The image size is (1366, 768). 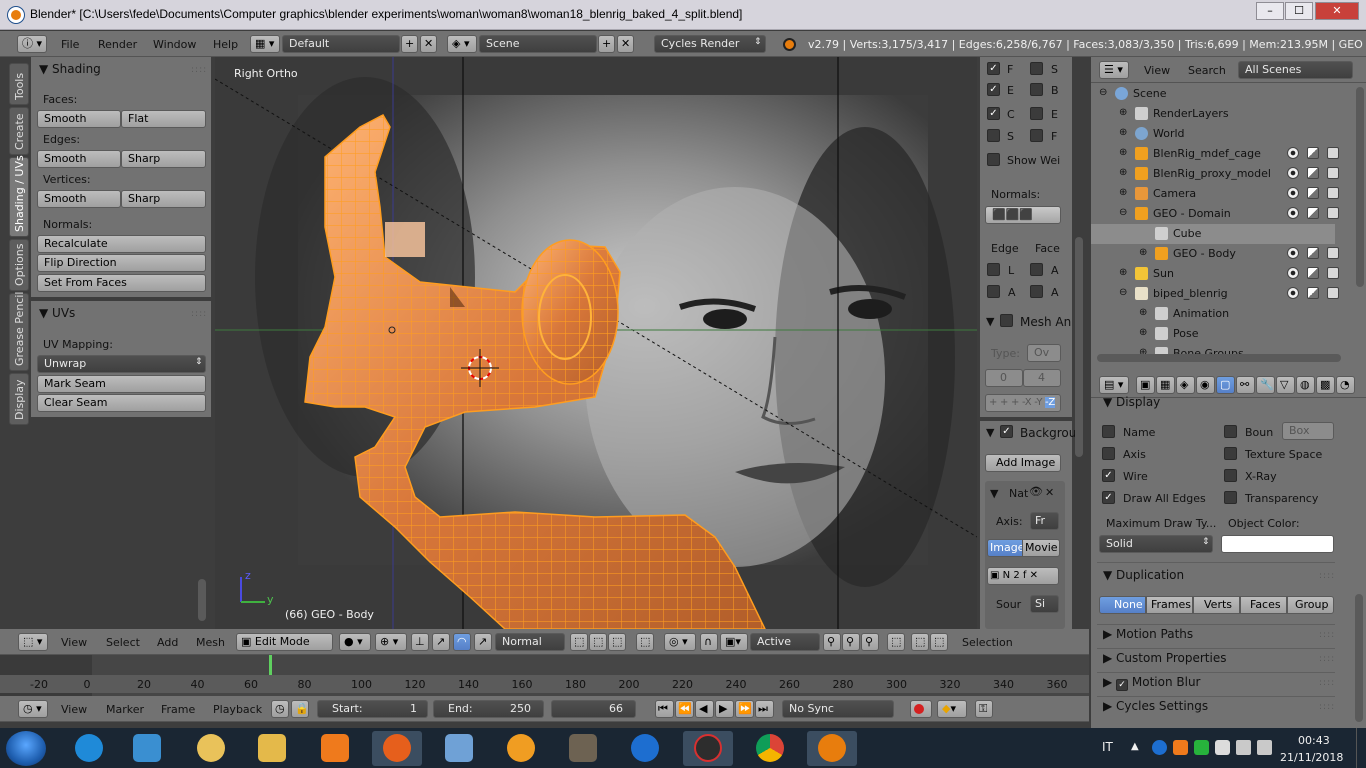 I want to click on tab-display: Display, so click(x=19, y=399).